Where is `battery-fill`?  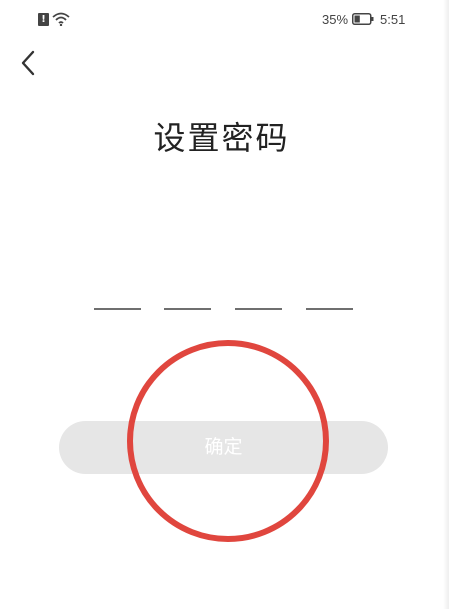 battery-fill is located at coordinates (357, 19).